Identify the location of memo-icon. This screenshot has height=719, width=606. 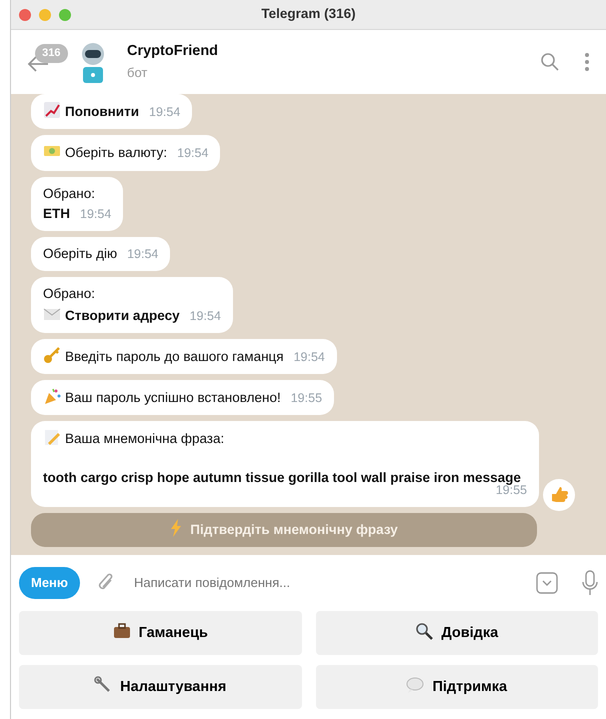
(52, 437).